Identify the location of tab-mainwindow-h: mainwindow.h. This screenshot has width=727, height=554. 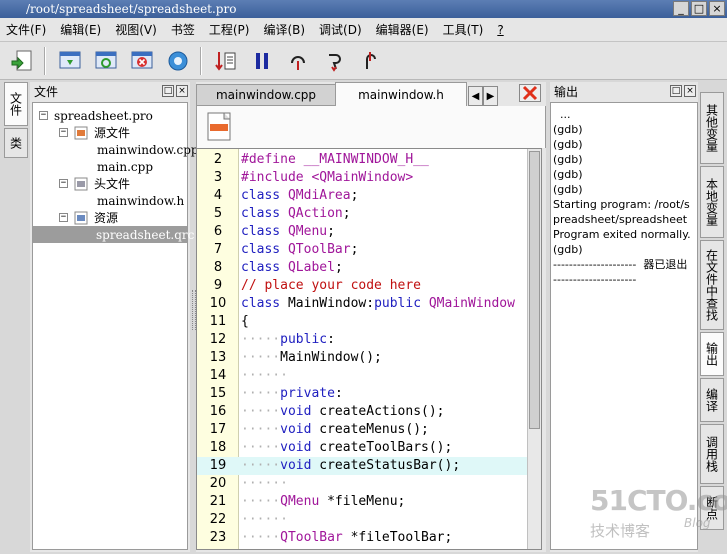
(401, 94).